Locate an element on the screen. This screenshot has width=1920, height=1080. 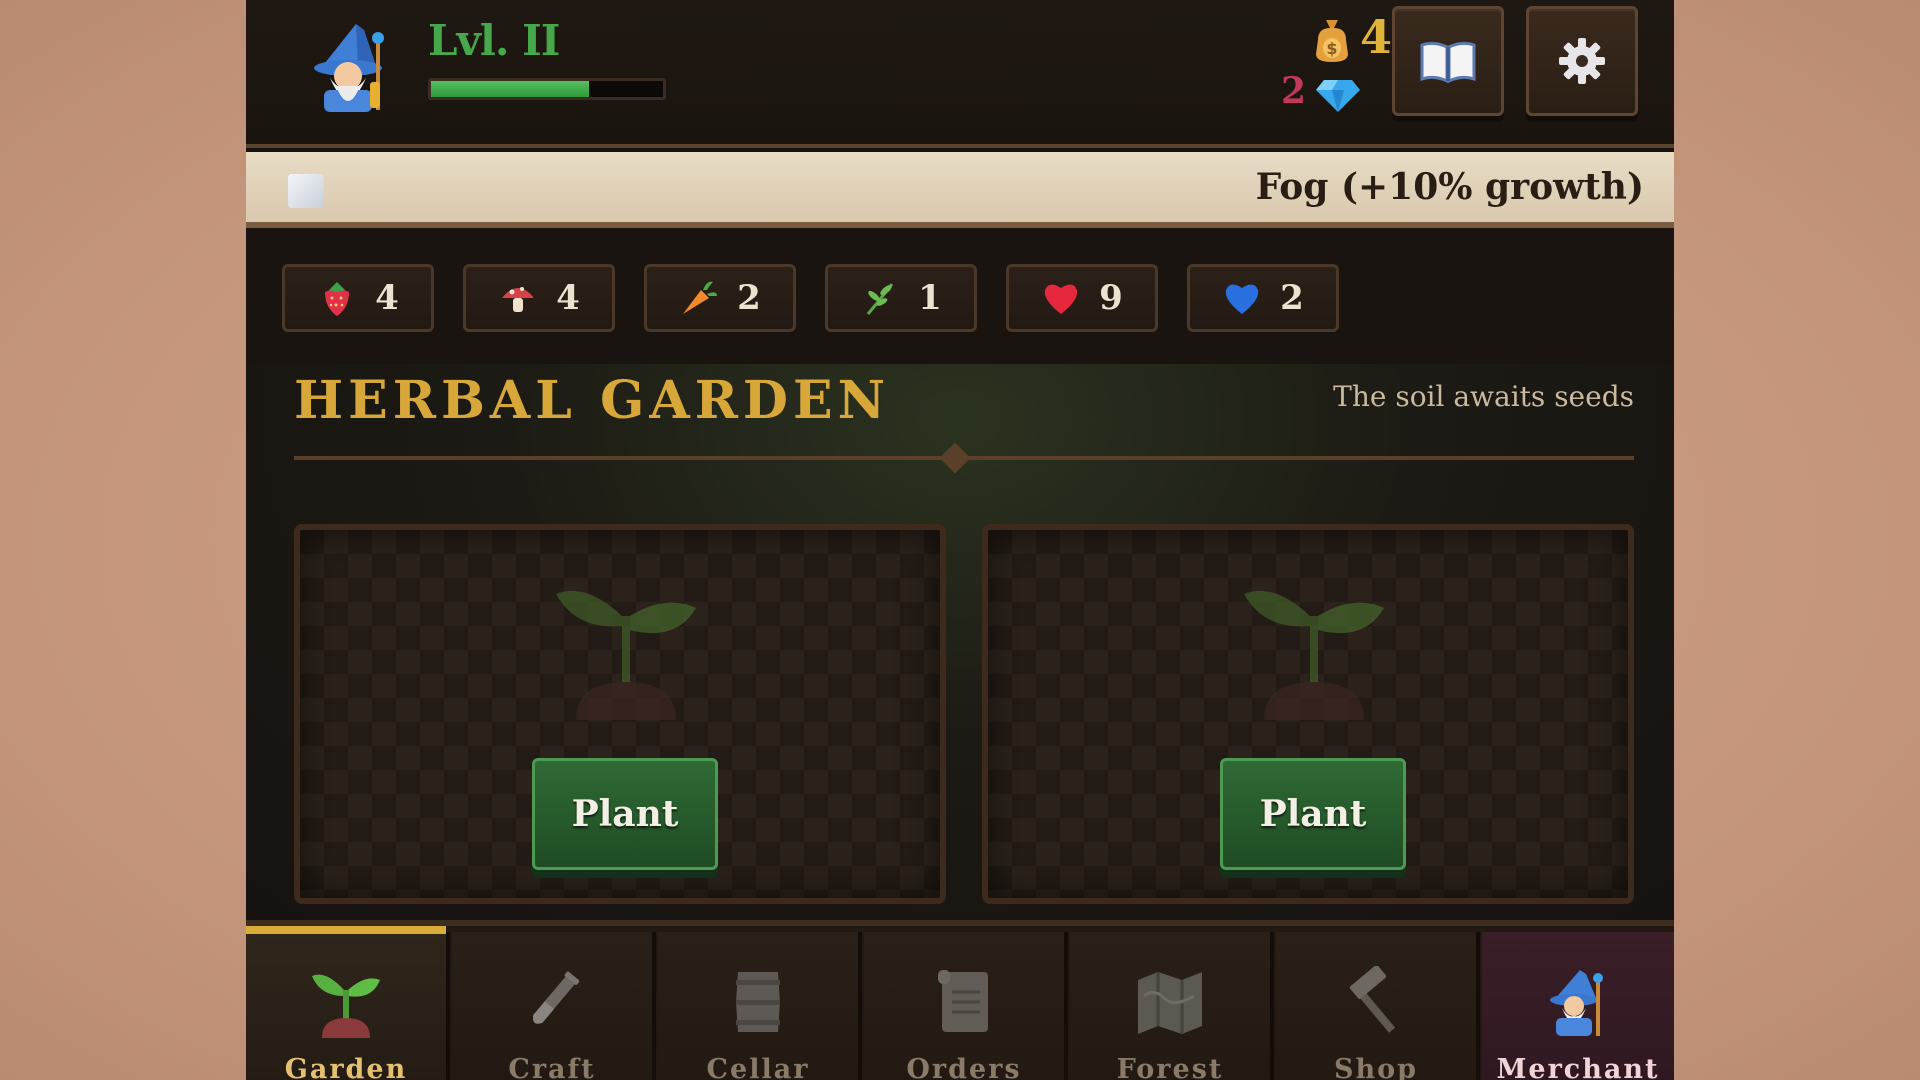
wizard-icon is located at coordinates (1576, 1003).